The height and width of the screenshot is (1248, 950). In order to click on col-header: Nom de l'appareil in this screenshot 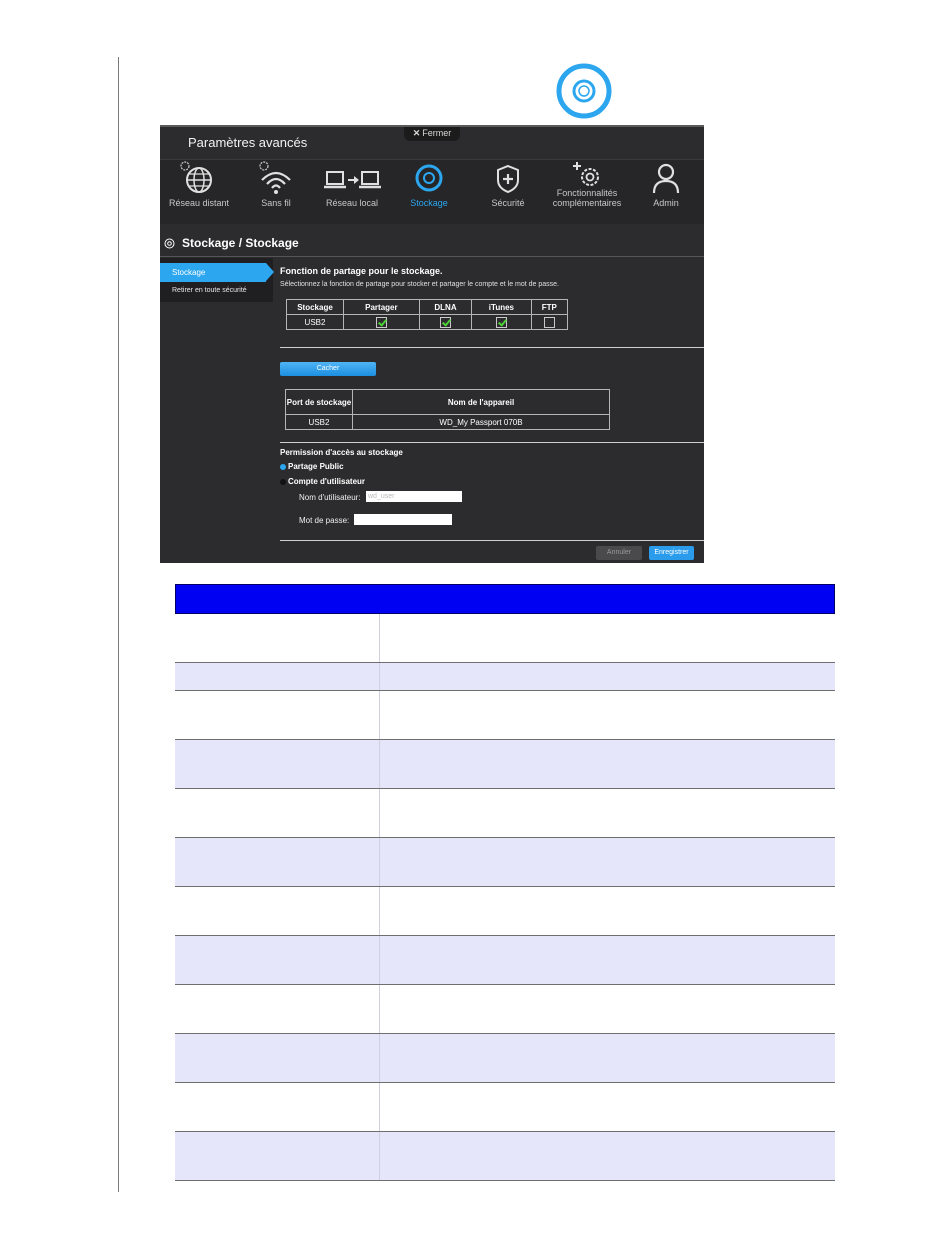, I will do `click(481, 402)`.